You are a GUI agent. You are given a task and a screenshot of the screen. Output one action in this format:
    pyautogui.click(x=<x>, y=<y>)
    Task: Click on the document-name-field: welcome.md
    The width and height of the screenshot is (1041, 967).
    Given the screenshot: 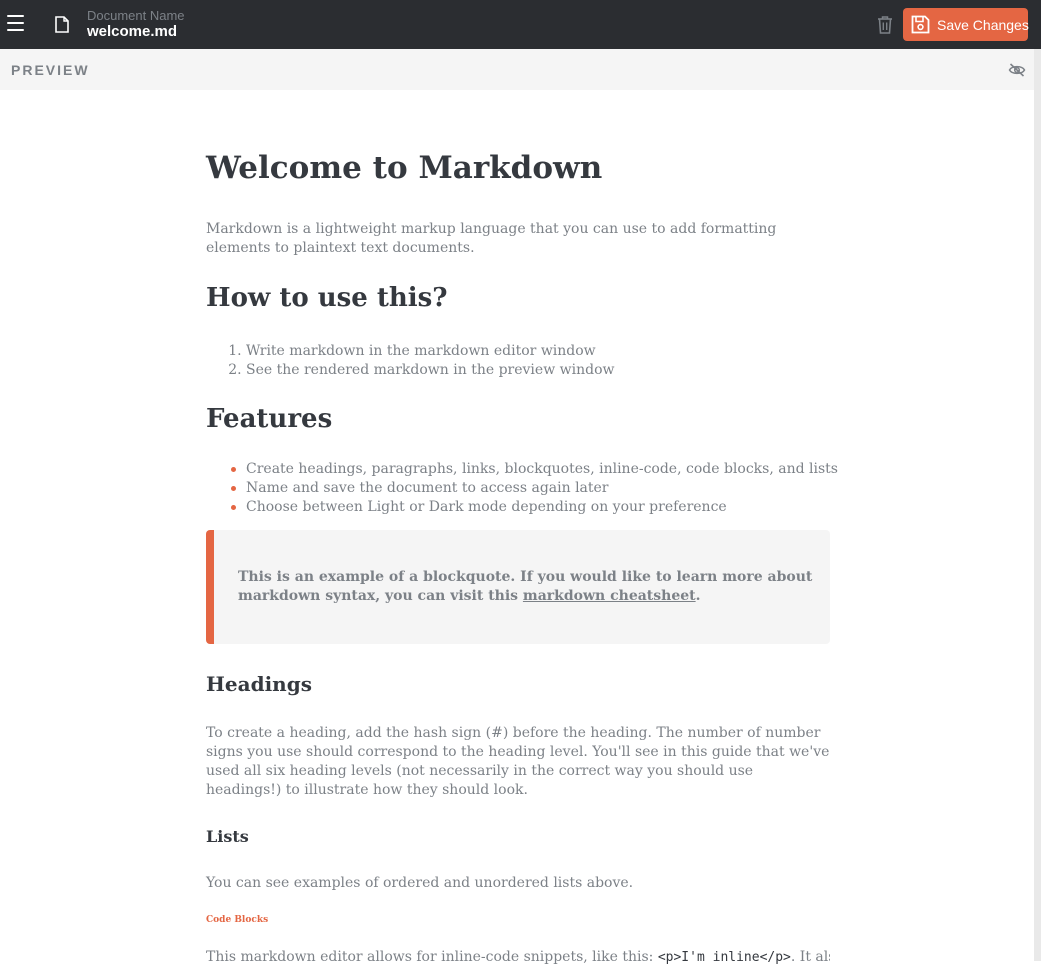 What is the action you would take?
    pyautogui.click(x=132, y=31)
    